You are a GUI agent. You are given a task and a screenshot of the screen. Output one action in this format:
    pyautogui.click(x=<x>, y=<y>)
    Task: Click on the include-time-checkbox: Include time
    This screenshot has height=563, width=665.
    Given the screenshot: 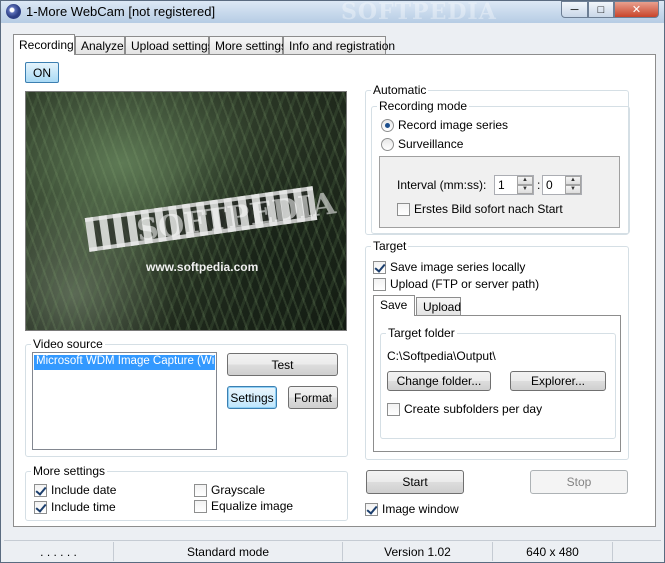 What is the action you would take?
    pyautogui.click(x=75, y=507)
    